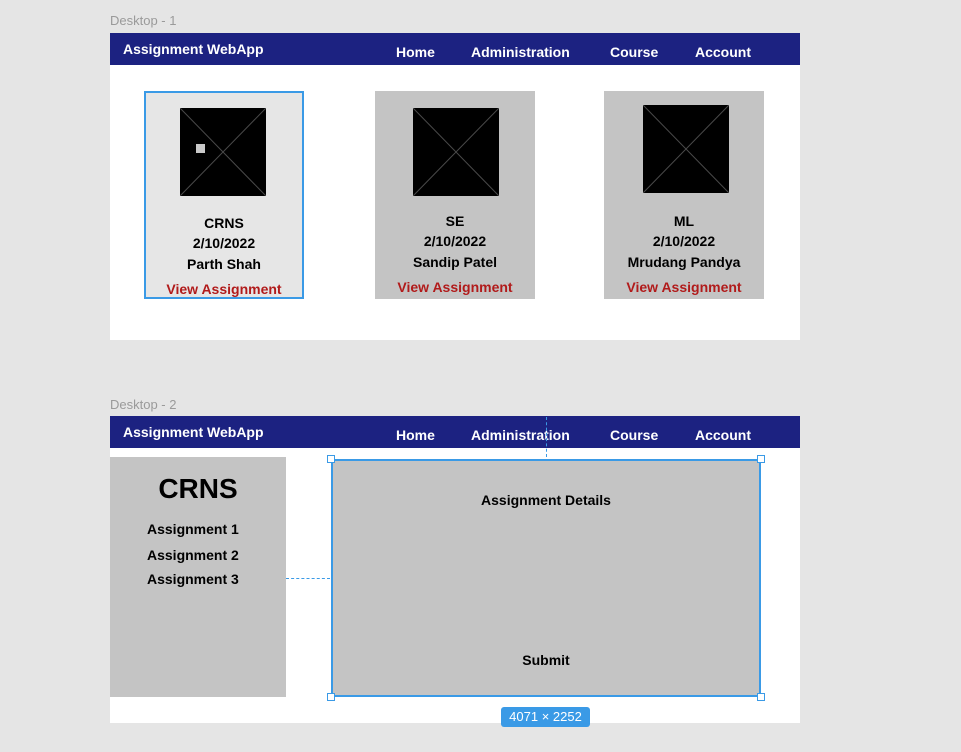  Describe the element at coordinates (193, 555) in the screenshot. I see `assignment-item-2: Assignment 2` at that location.